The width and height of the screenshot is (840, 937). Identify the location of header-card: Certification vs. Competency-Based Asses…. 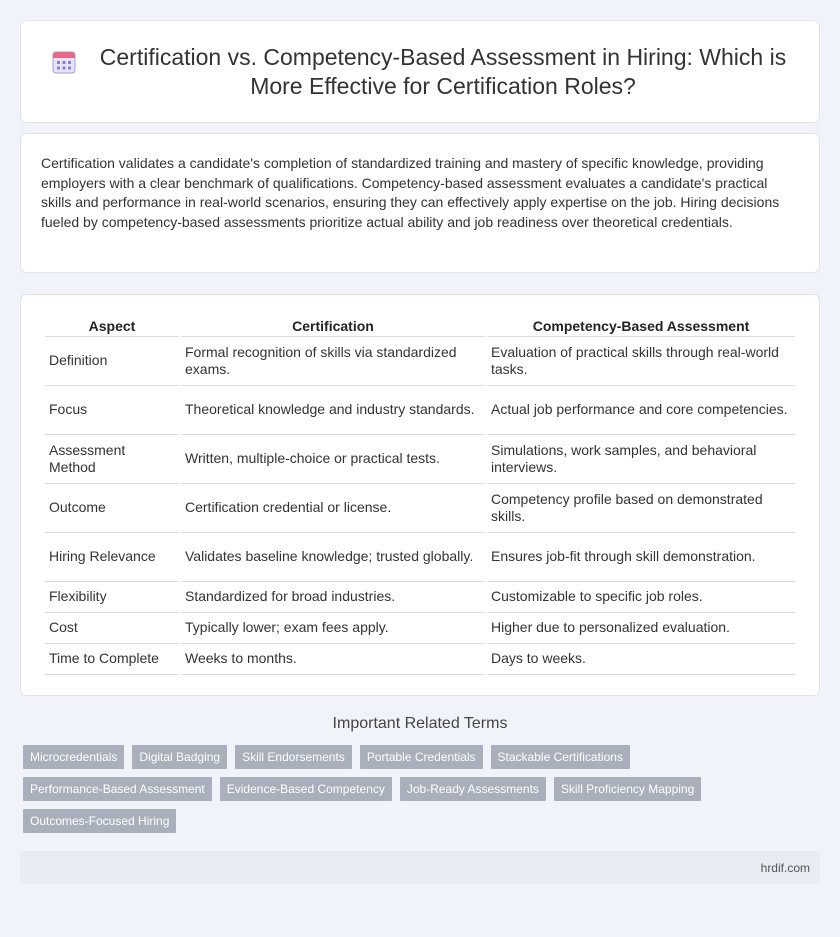
(420, 71).